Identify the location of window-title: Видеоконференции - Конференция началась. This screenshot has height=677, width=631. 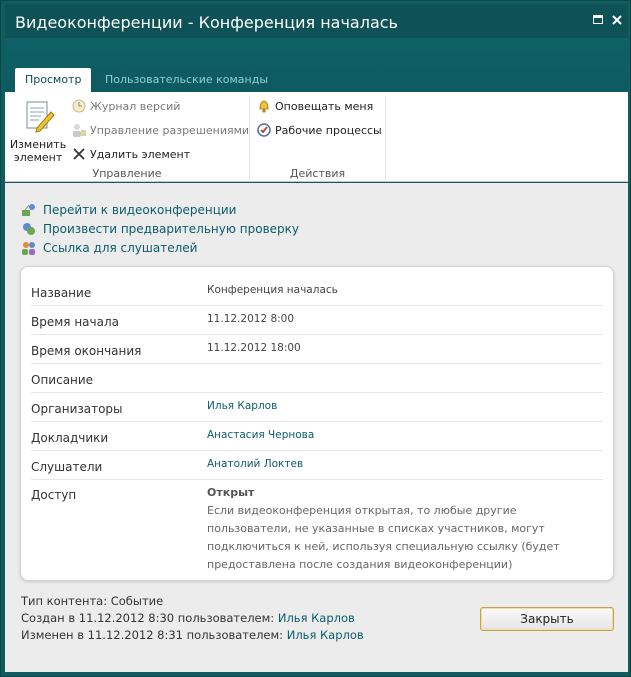
(206, 22).